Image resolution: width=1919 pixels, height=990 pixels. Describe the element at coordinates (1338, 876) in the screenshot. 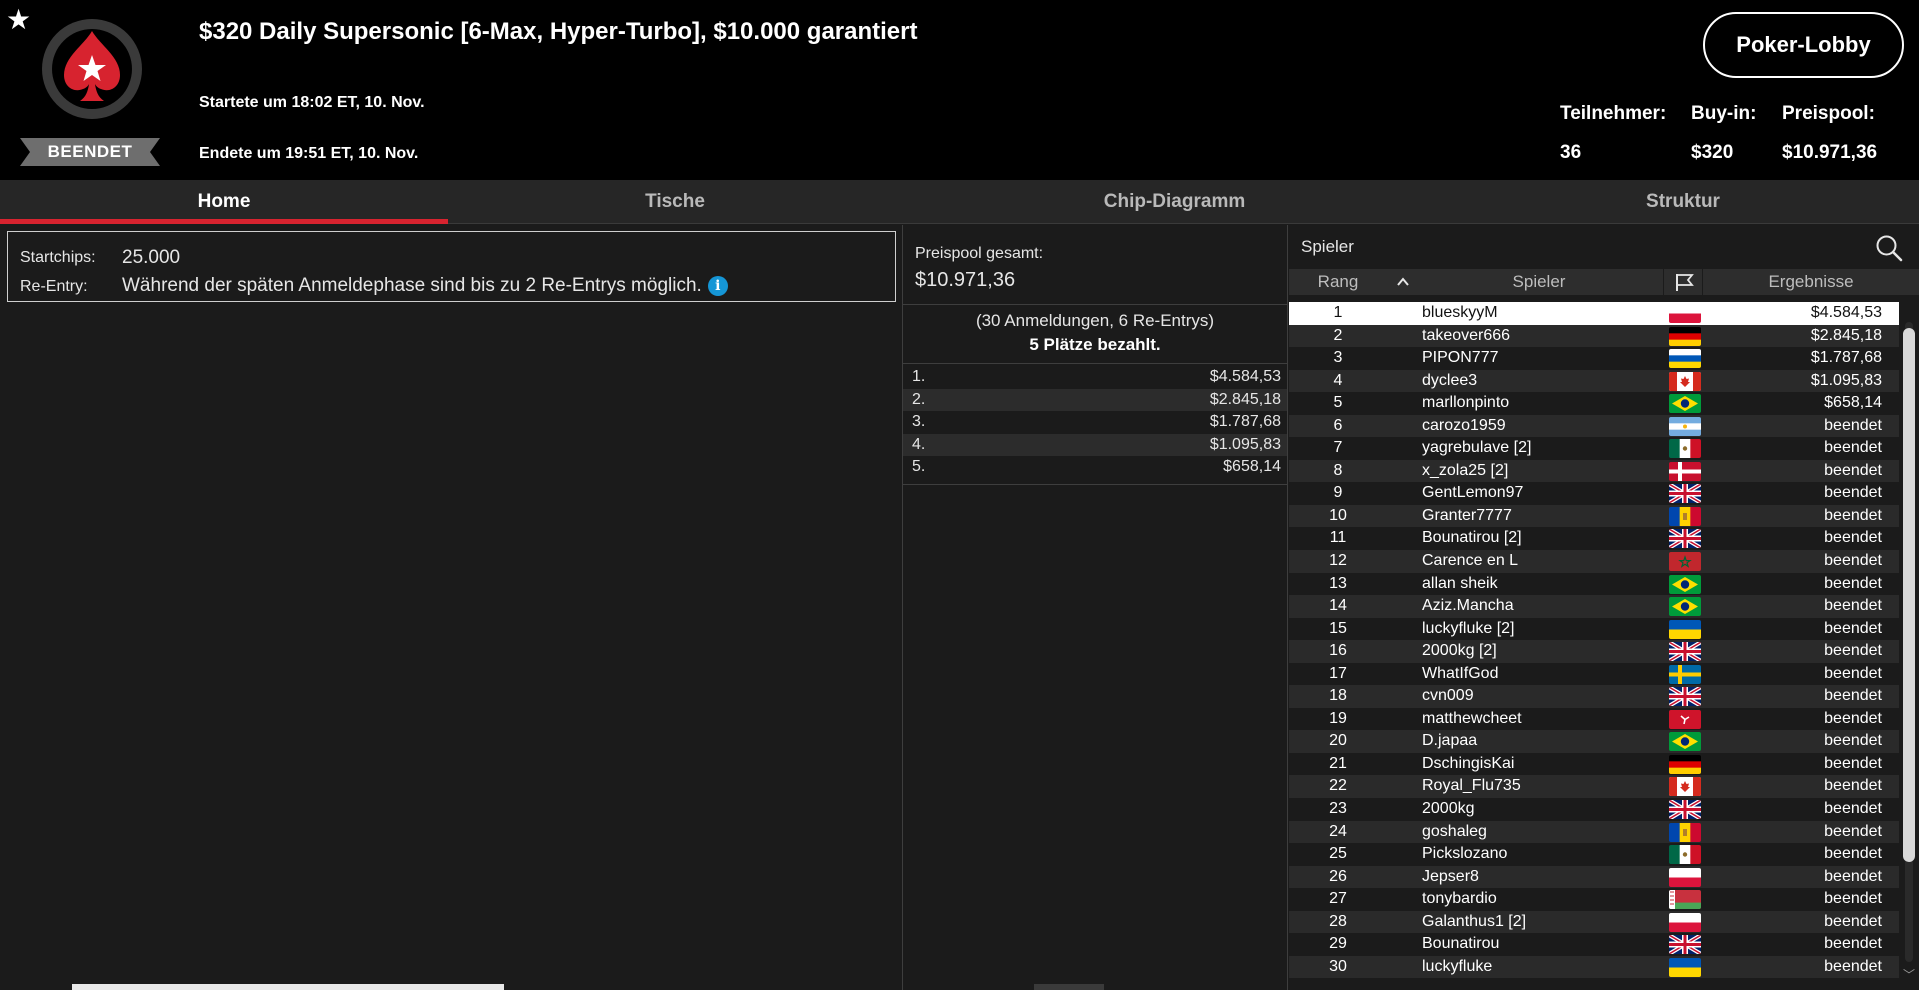

I see `player-rank: 26` at that location.